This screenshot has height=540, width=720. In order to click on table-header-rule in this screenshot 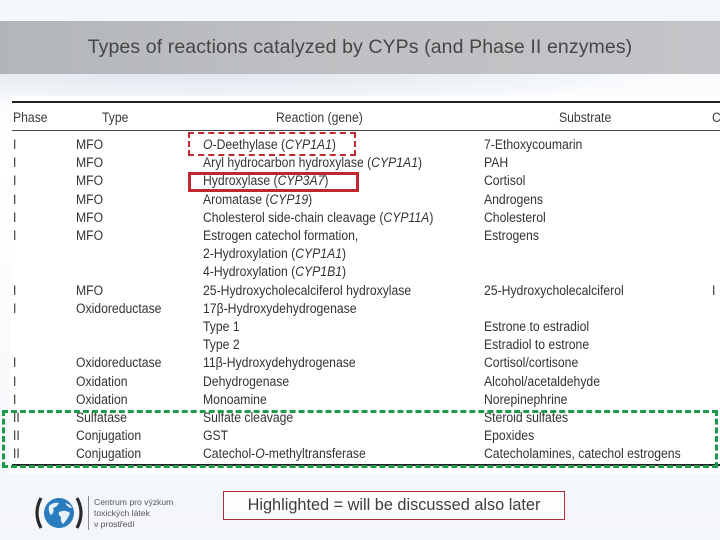, I will do `click(366, 130)`.